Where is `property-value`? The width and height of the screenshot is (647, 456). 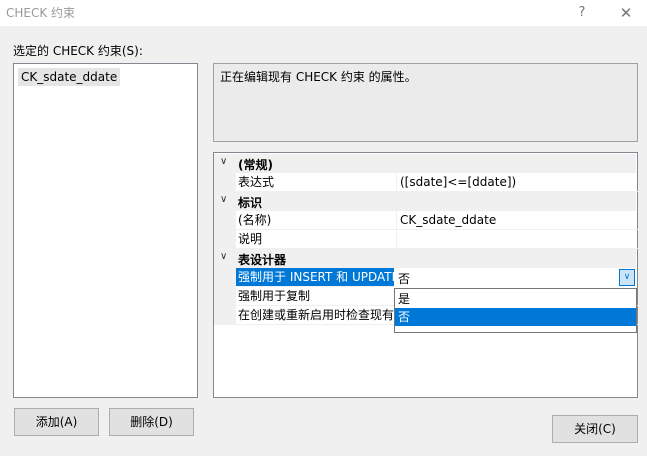
property-value is located at coordinates (518, 239).